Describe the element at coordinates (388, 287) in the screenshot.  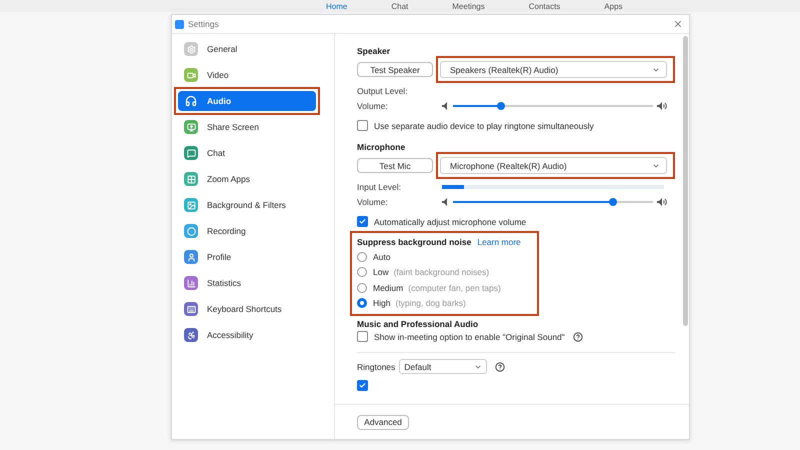
I see `radio-label: Medium` at that location.